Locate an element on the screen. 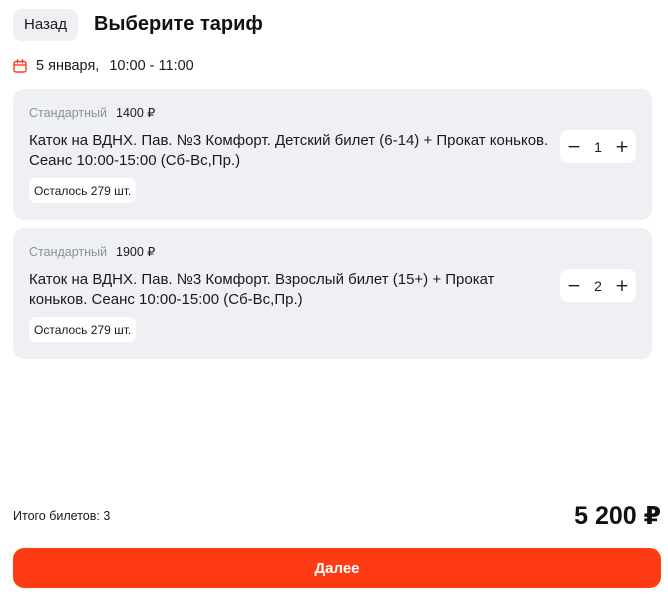 The height and width of the screenshot is (594, 668). tariff-price: 1900 ₽ is located at coordinates (136, 252).